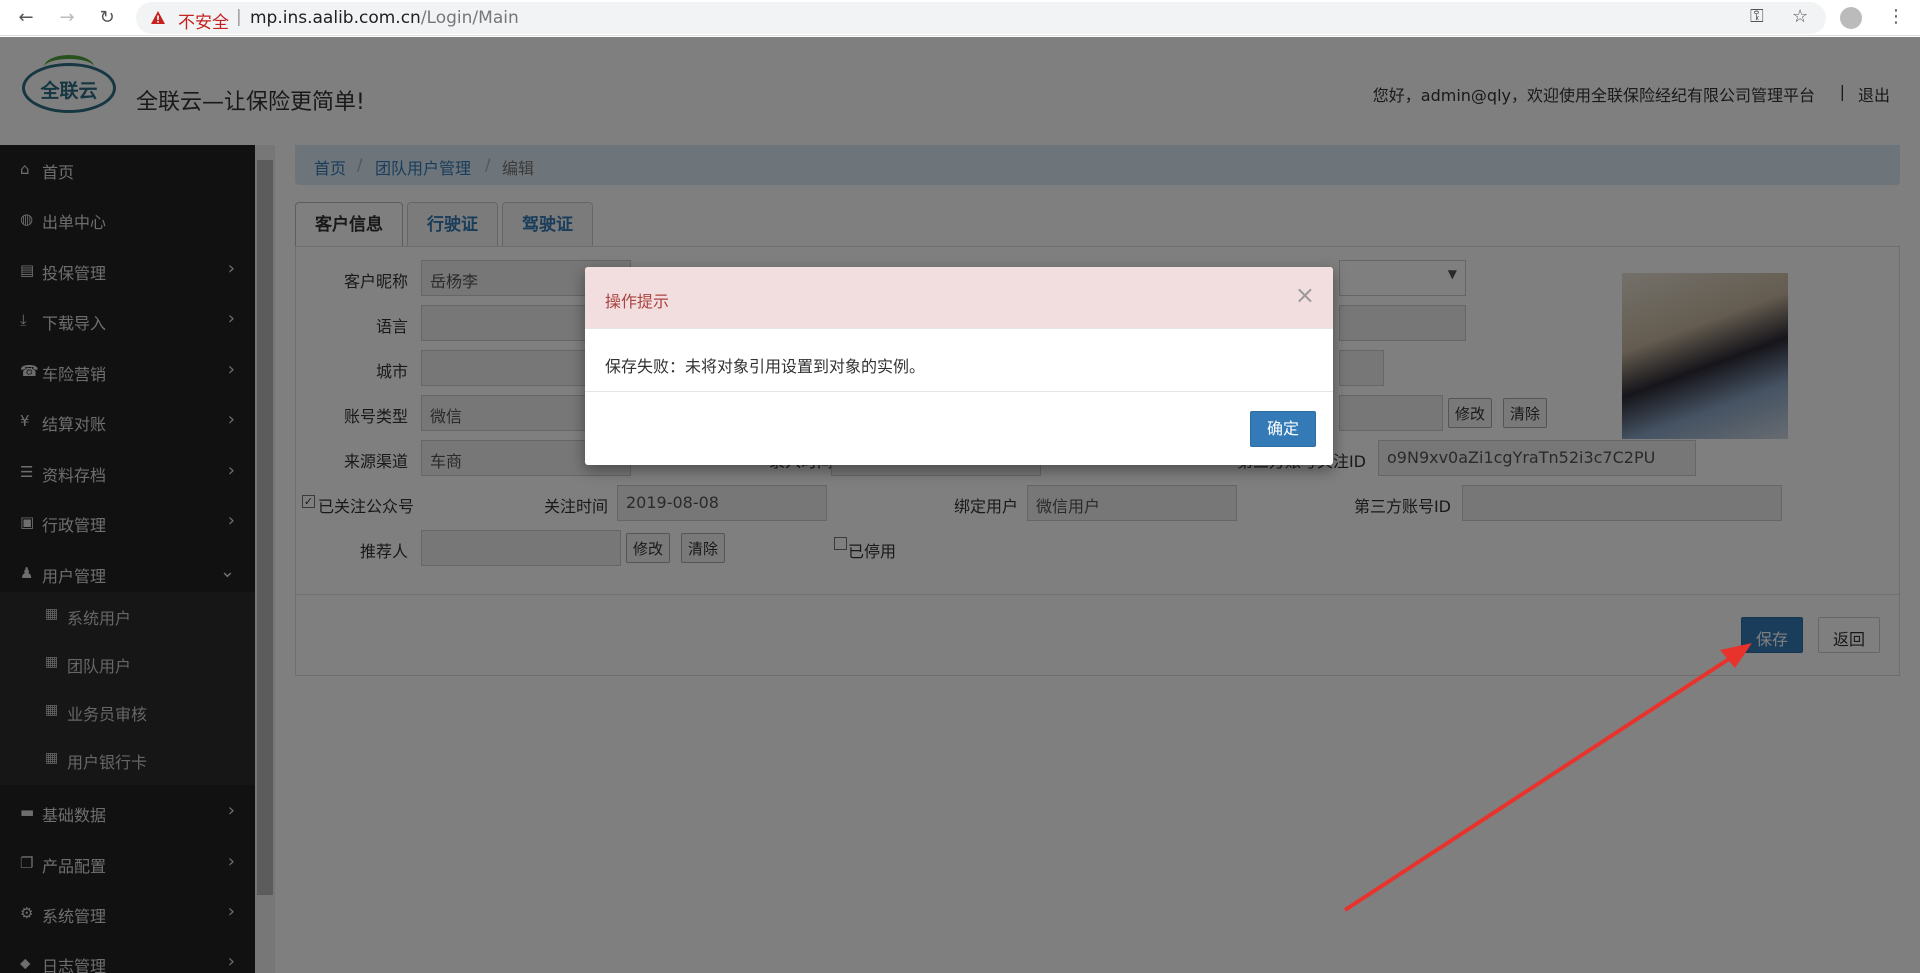 This screenshot has height=973, width=1920. Describe the element at coordinates (765, 366) in the screenshot. I see `dialog-message: 保存失败：未将对象引用设置到对象的实例。` at that location.